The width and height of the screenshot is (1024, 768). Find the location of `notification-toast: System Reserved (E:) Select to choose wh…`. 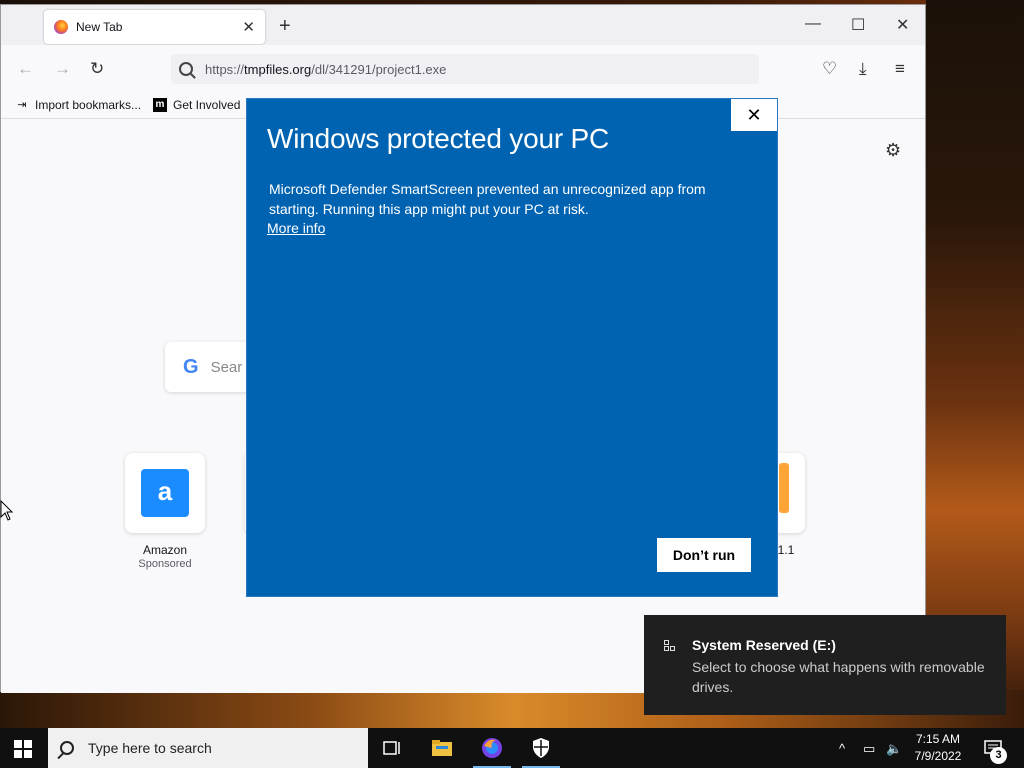

notification-toast: System Reserved (E:) Select to choose wh… is located at coordinates (825, 665).